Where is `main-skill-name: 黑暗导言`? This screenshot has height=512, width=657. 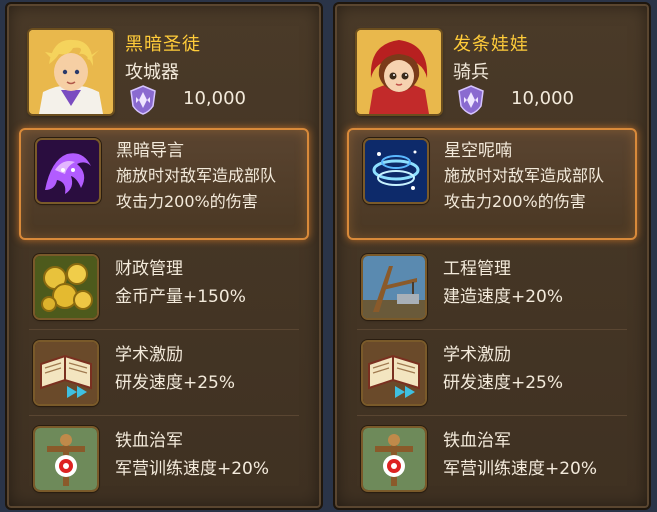 main-skill-name: 黑暗导言 is located at coordinates (150, 151).